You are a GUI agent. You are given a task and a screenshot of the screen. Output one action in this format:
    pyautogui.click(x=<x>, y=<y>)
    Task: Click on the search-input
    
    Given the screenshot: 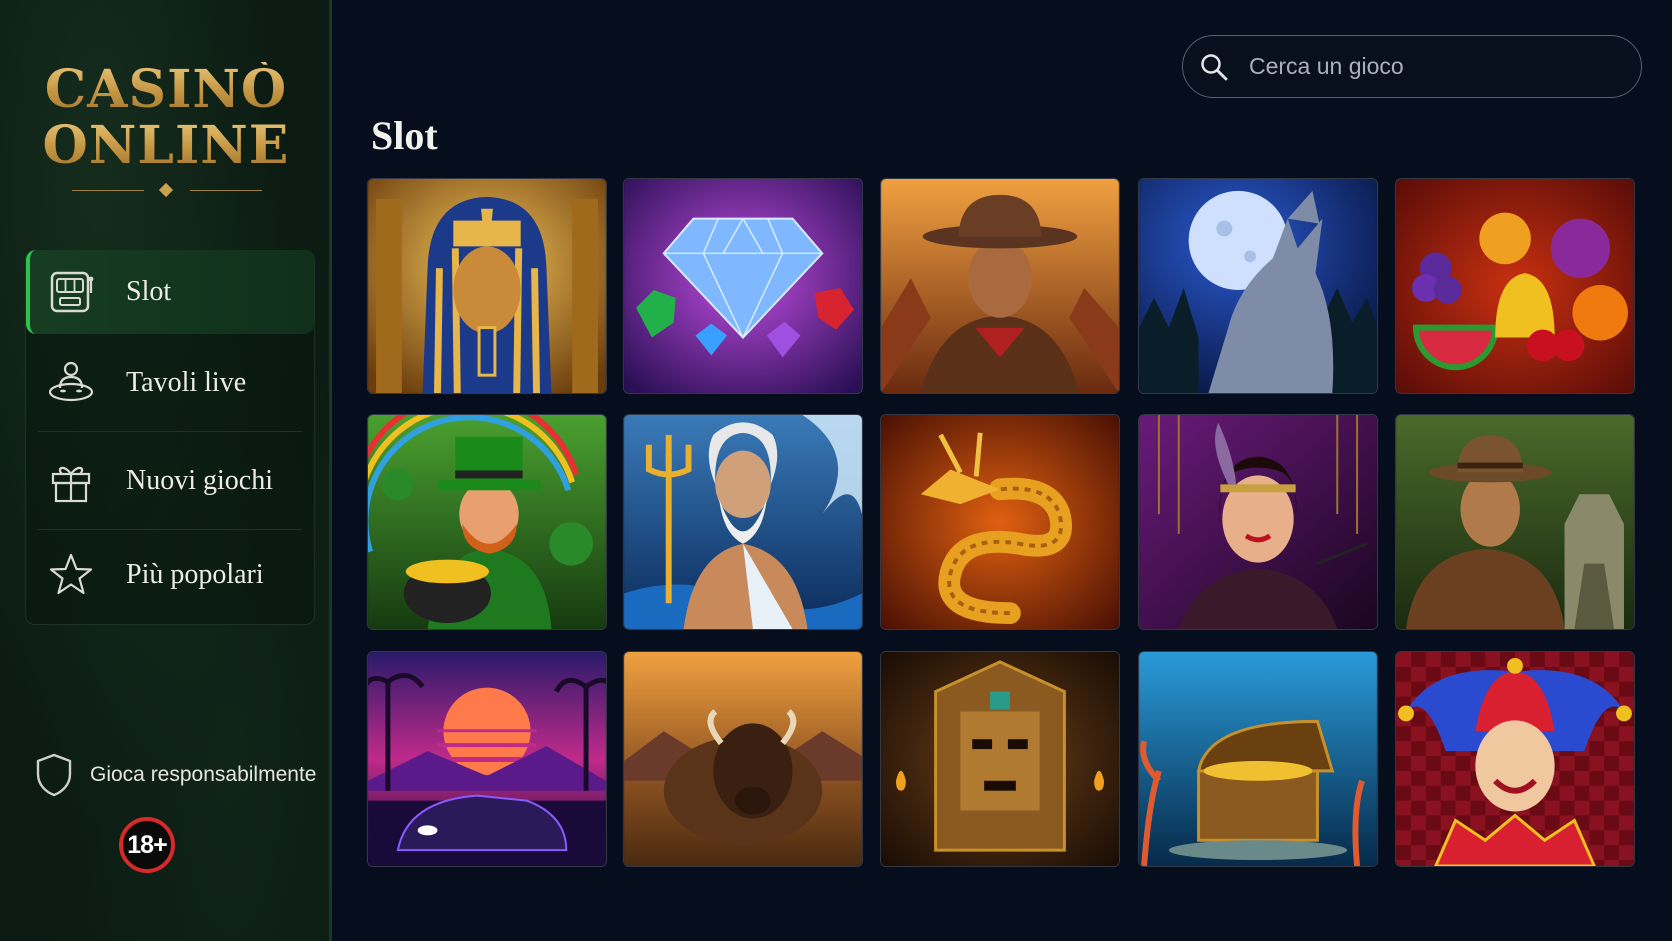 What is the action you would take?
    pyautogui.click(x=1444, y=66)
    